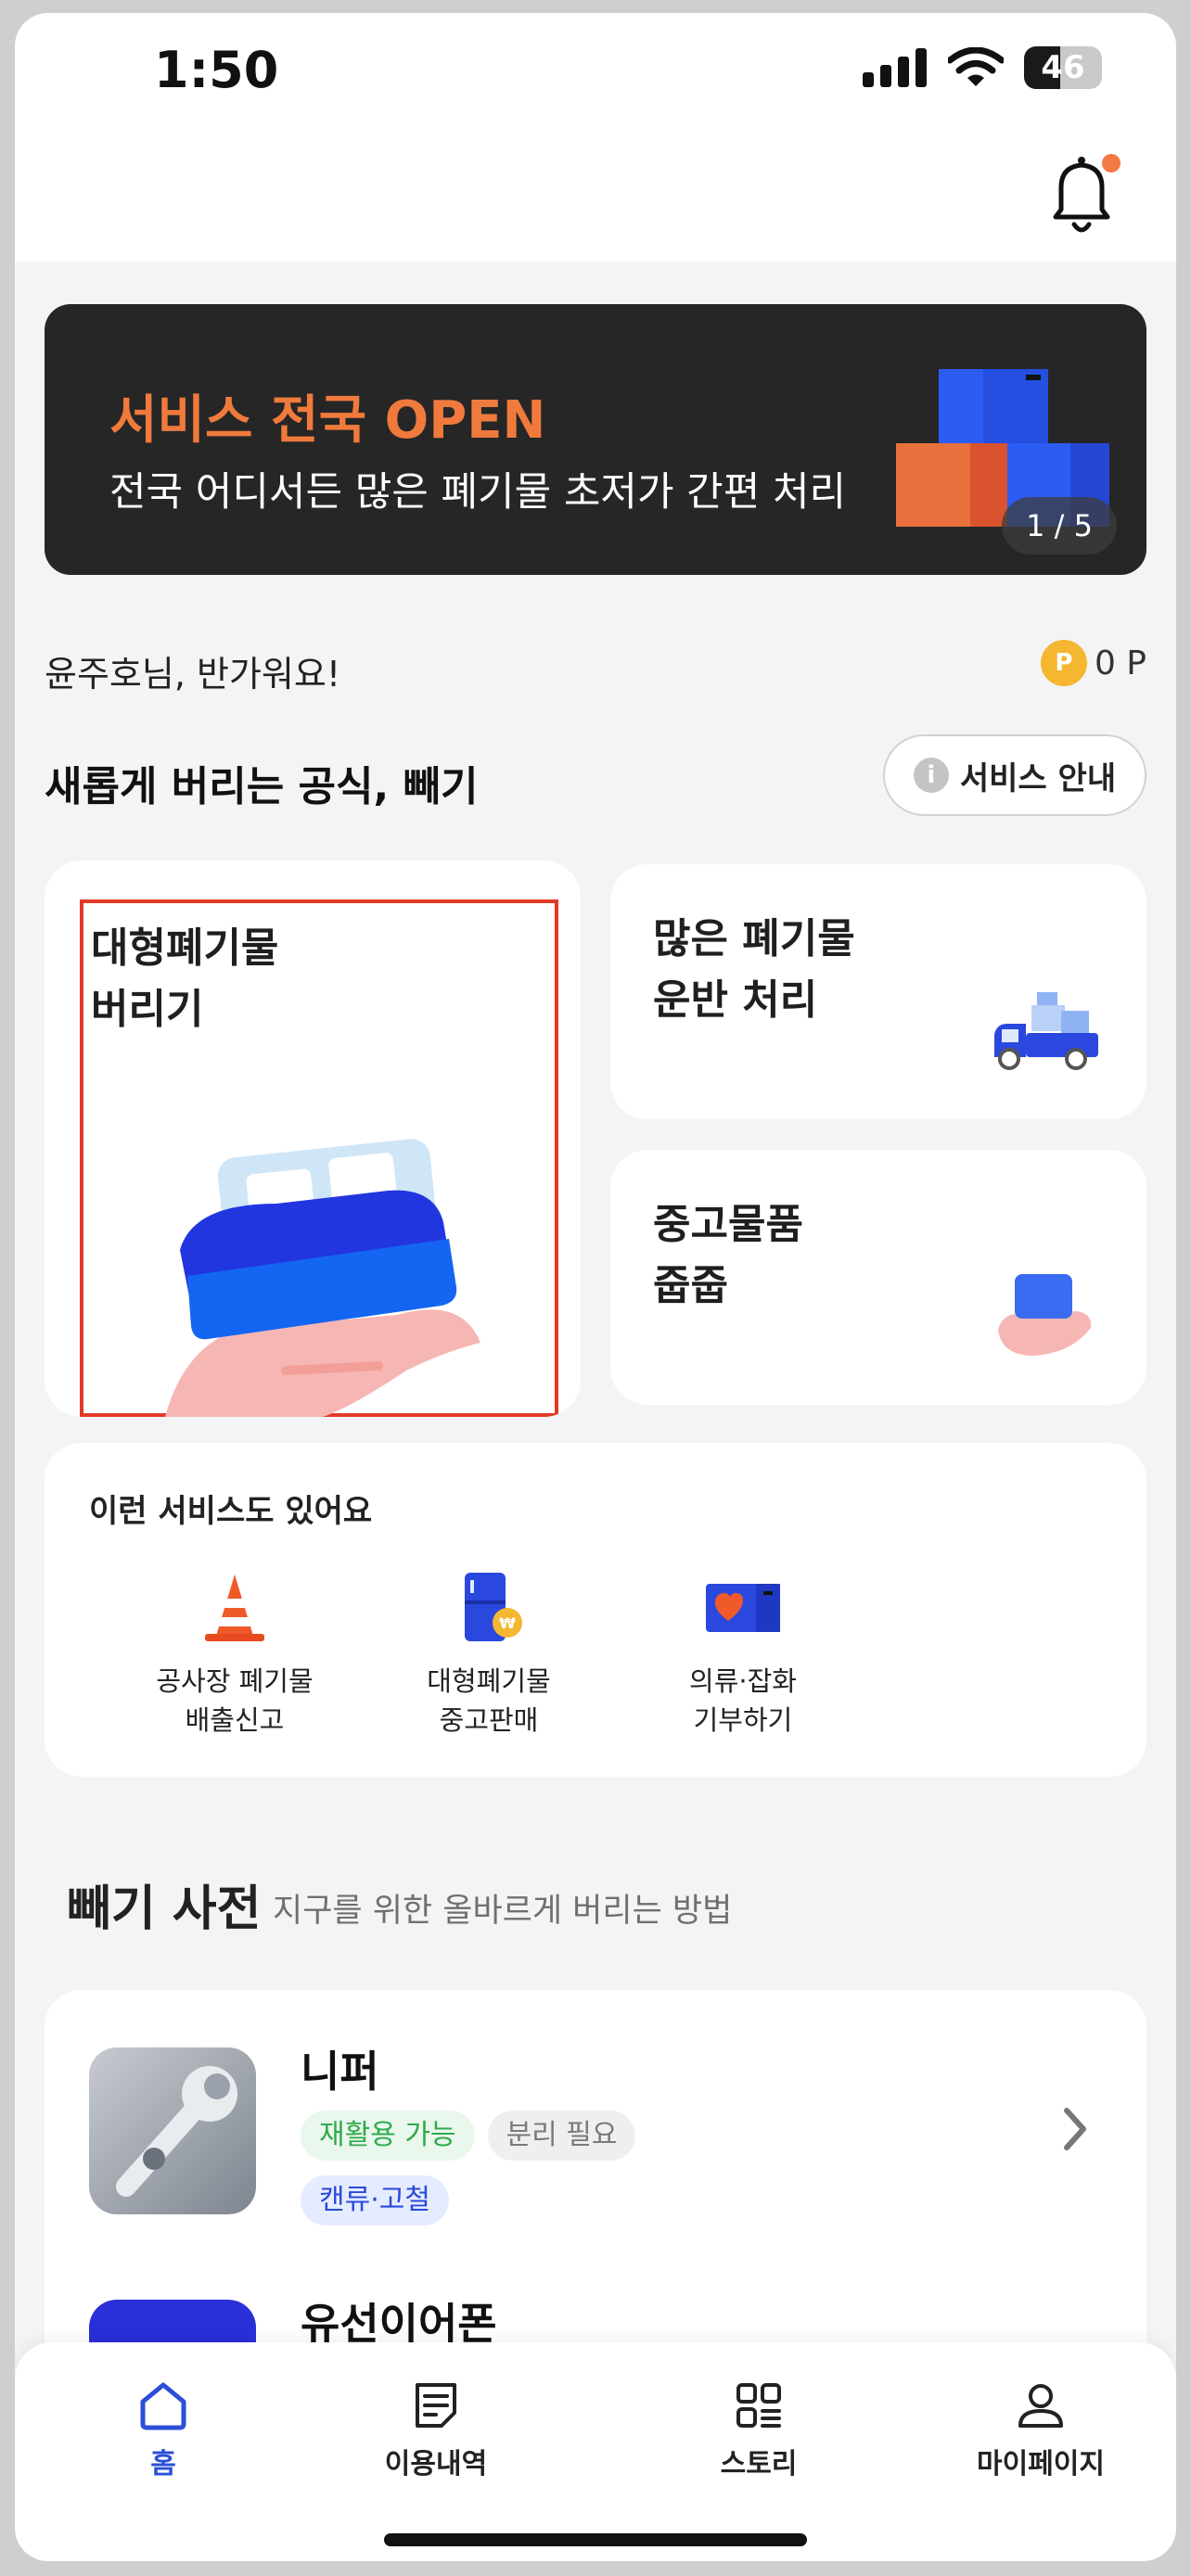  Describe the element at coordinates (235, 1655) in the screenshot. I see `construction-waste-report-service: 공사장 폐기물 배출신고` at that location.